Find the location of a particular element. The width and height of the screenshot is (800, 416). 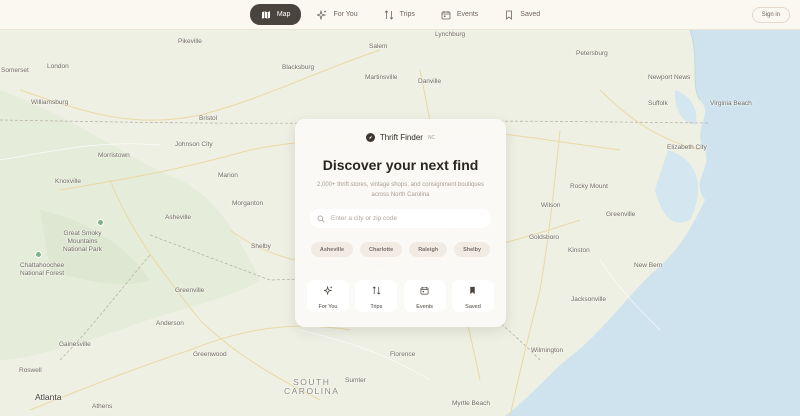

nav-for-you: For You is located at coordinates (337, 15).